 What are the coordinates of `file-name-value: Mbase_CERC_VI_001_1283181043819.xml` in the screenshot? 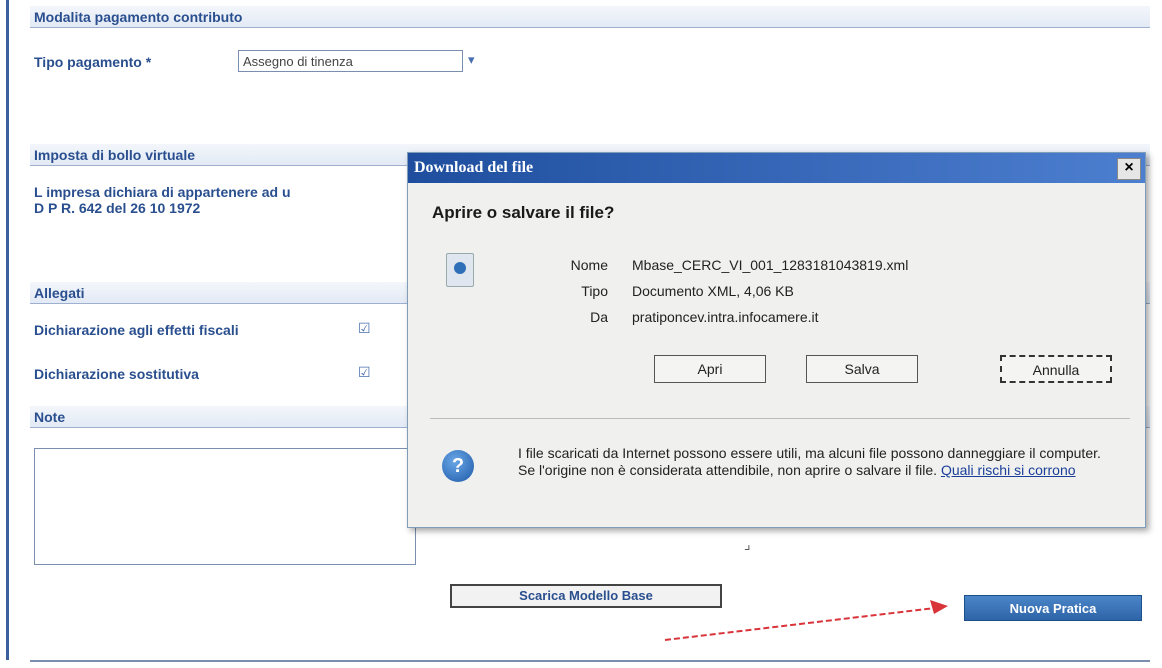 It's located at (770, 265).